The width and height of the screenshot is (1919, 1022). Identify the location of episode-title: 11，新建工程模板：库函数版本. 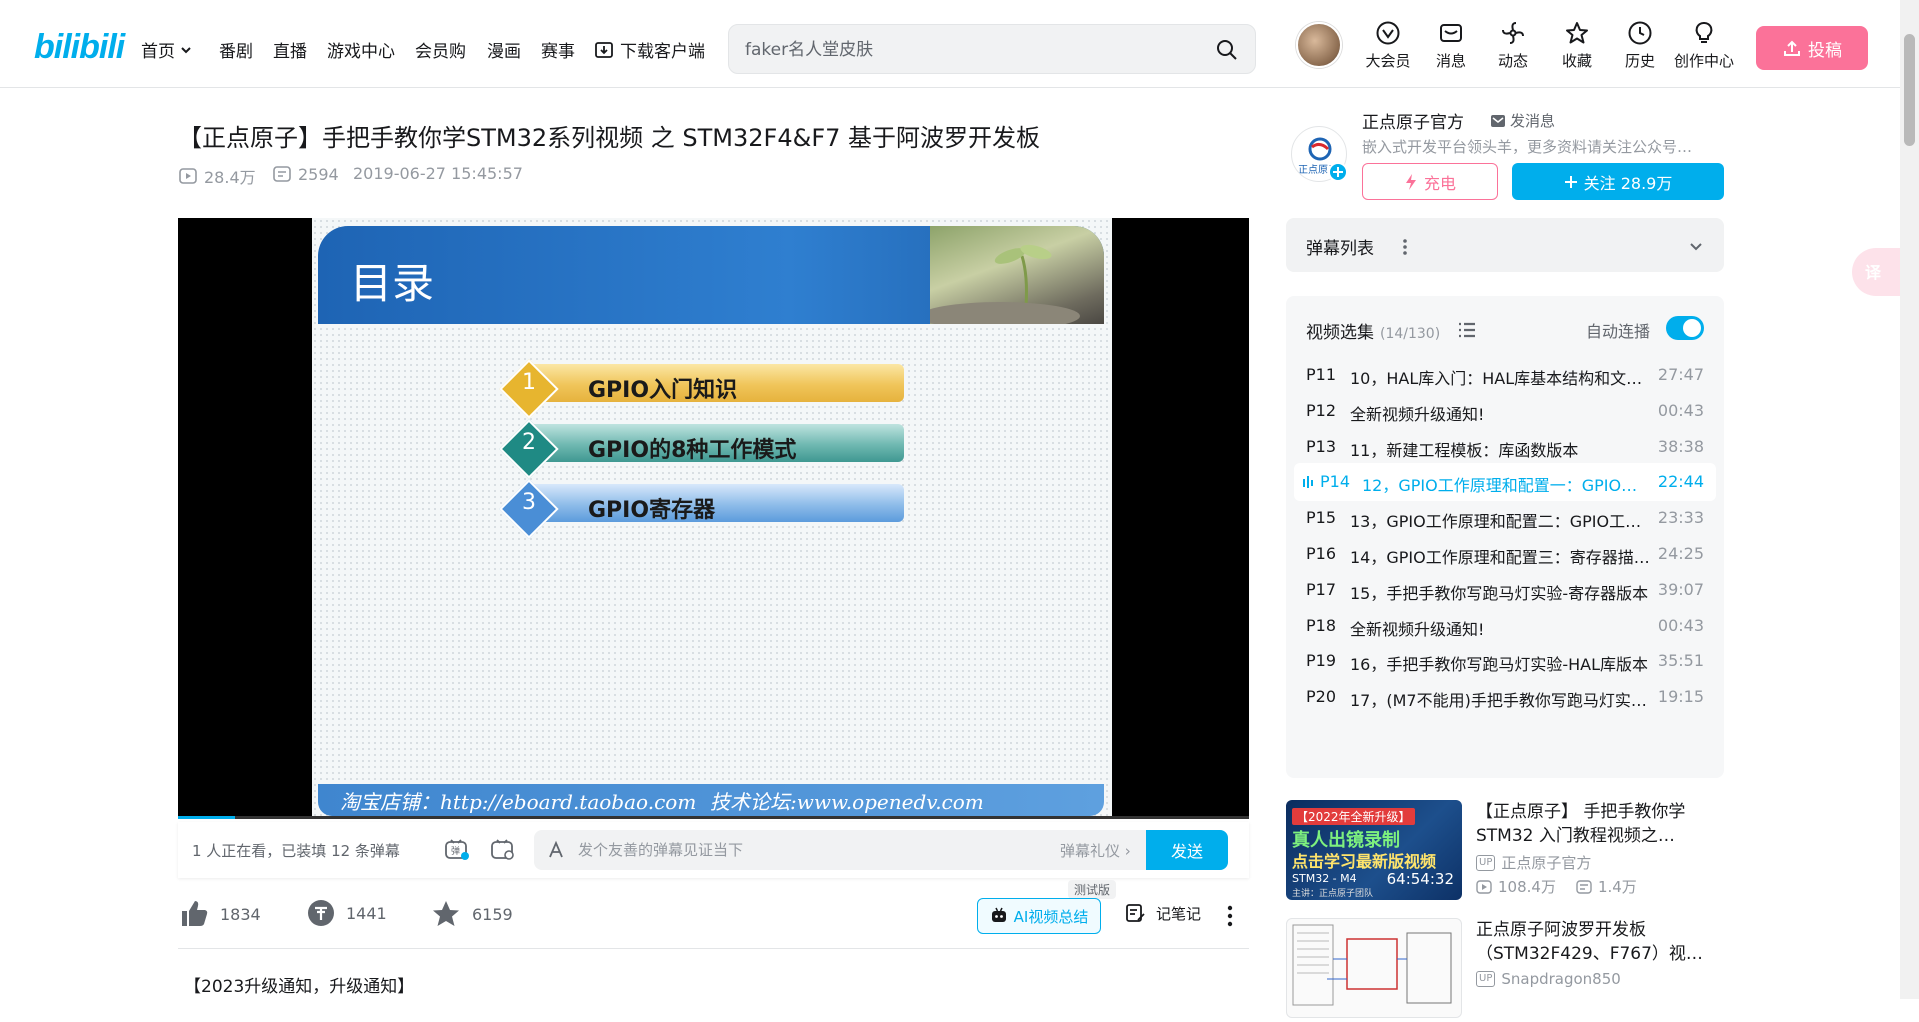
(1464, 450).